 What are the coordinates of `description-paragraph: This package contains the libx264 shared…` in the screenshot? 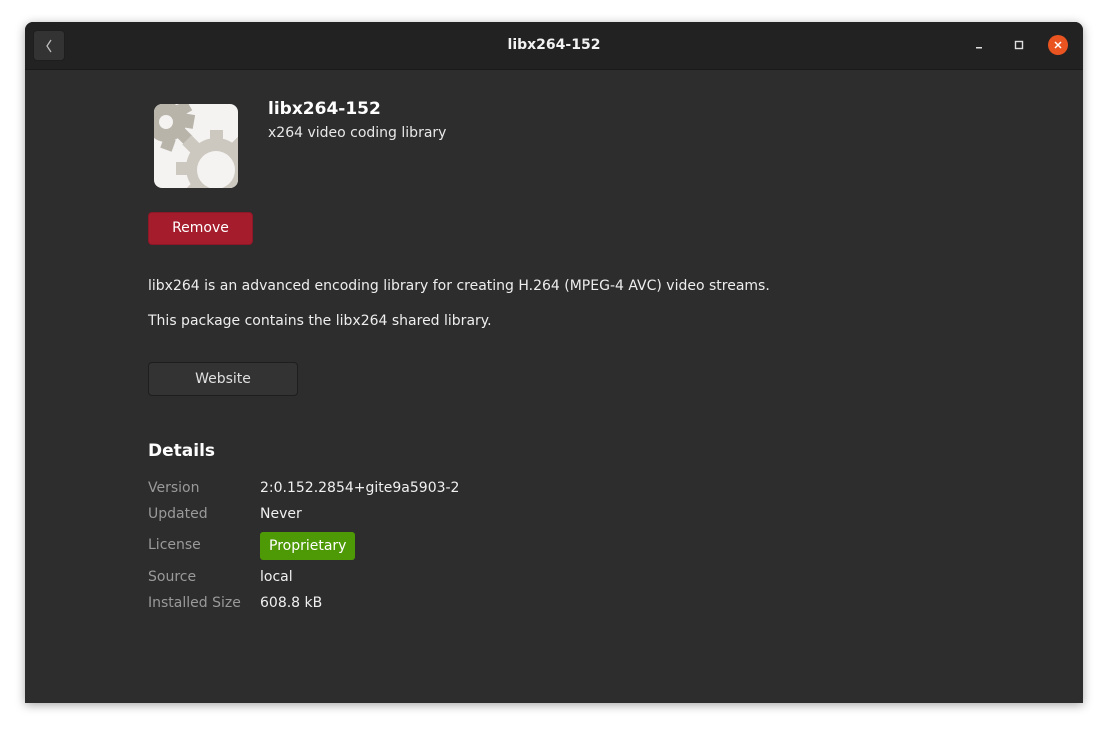 It's located at (320, 321).